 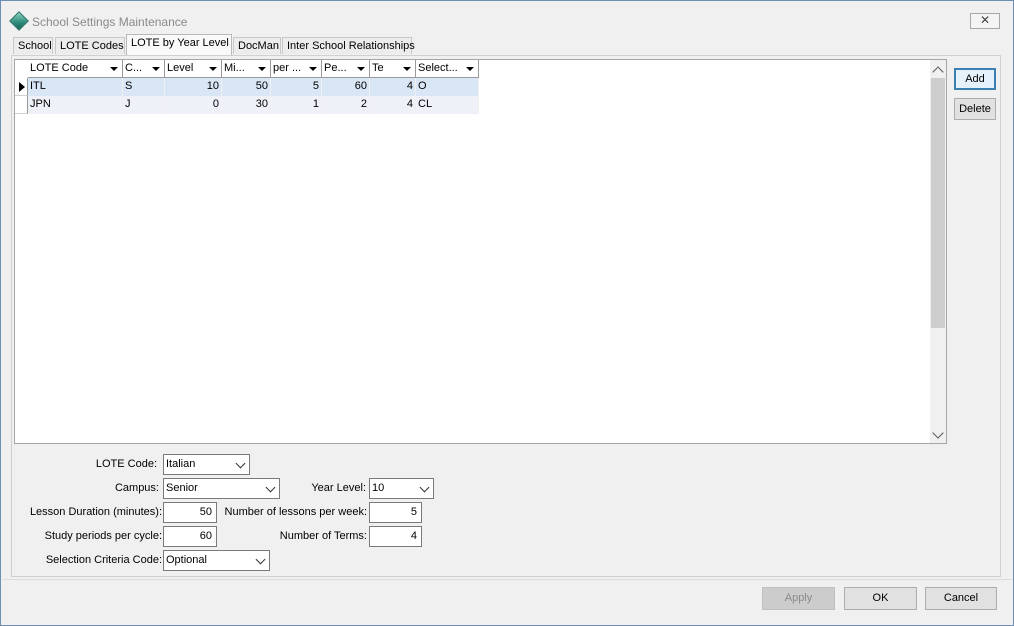 I want to click on cell-per-week: 1, so click(x=296, y=105).